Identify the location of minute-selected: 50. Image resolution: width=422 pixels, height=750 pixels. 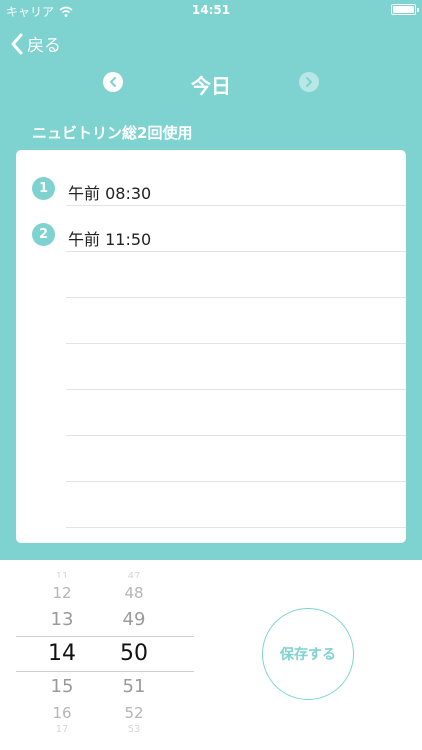
(134, 653).